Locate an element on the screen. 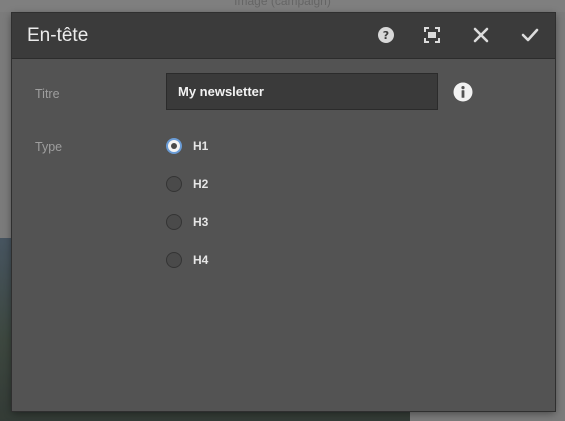  title-info-button is located at coordinates (463, 92).